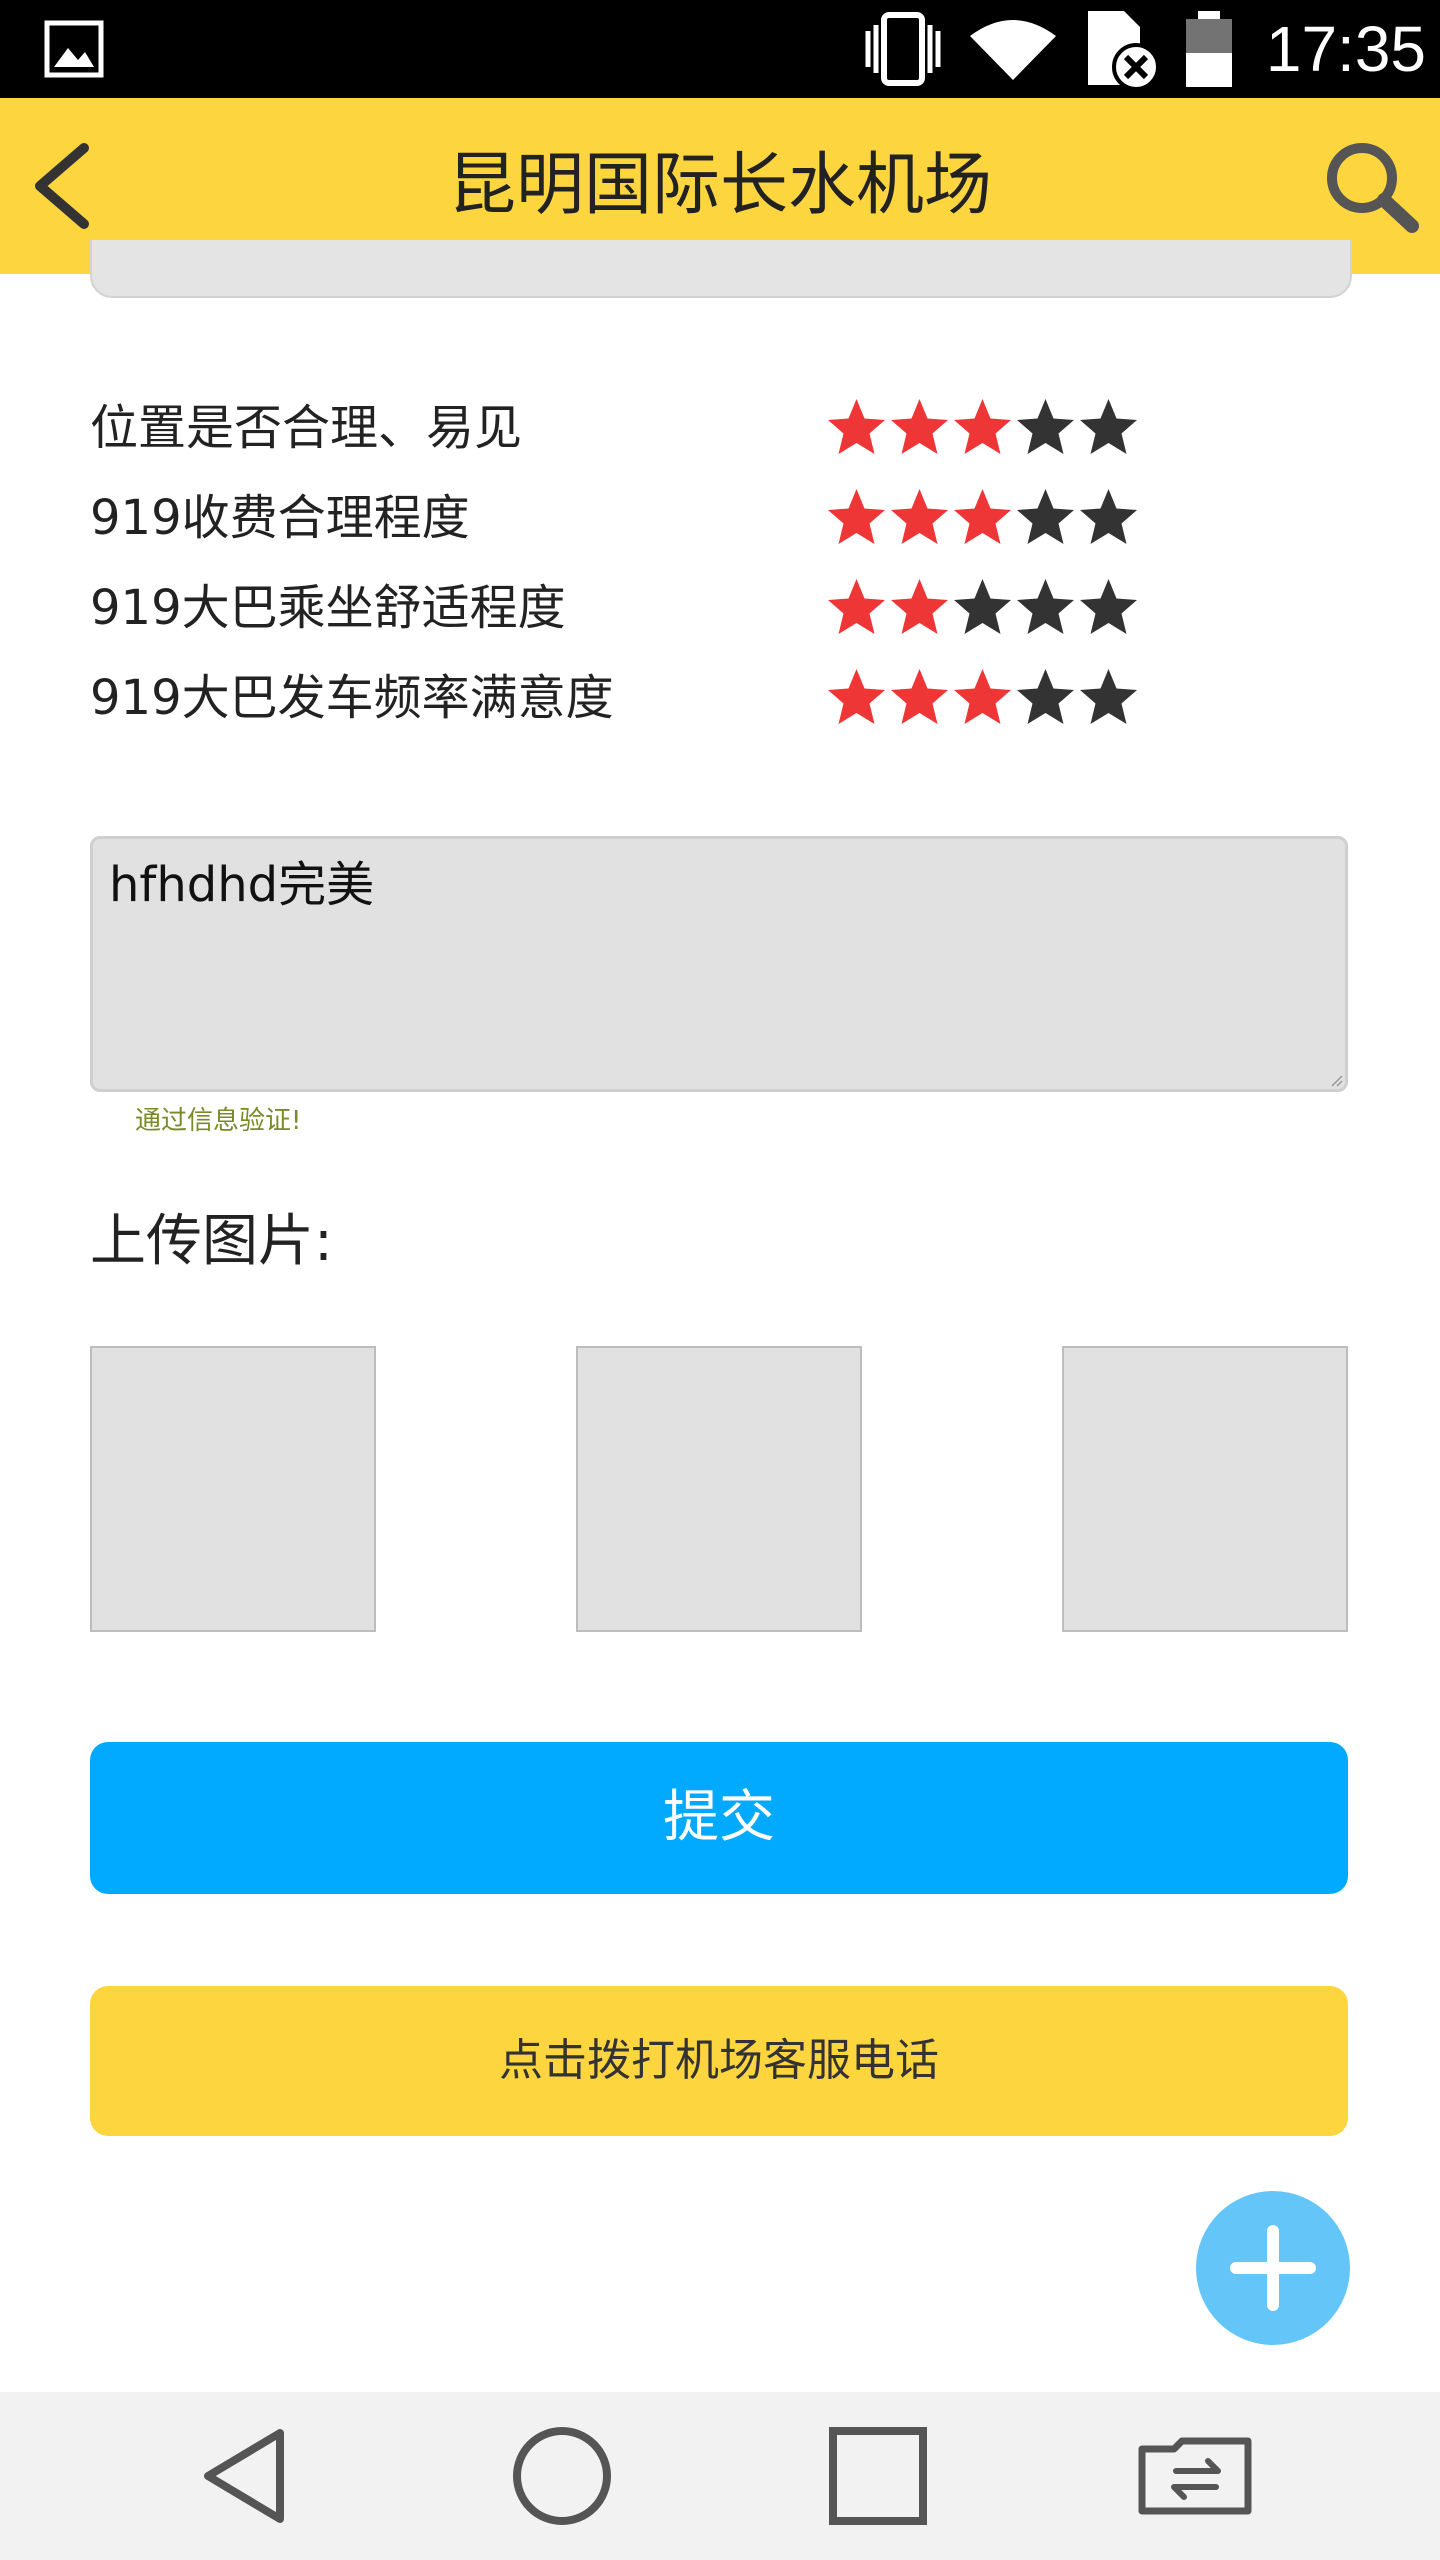 Image resolution: width=1440 pixels, height=2560 pixels. I want to click on status-bar: 17:35, so click(720, 49).